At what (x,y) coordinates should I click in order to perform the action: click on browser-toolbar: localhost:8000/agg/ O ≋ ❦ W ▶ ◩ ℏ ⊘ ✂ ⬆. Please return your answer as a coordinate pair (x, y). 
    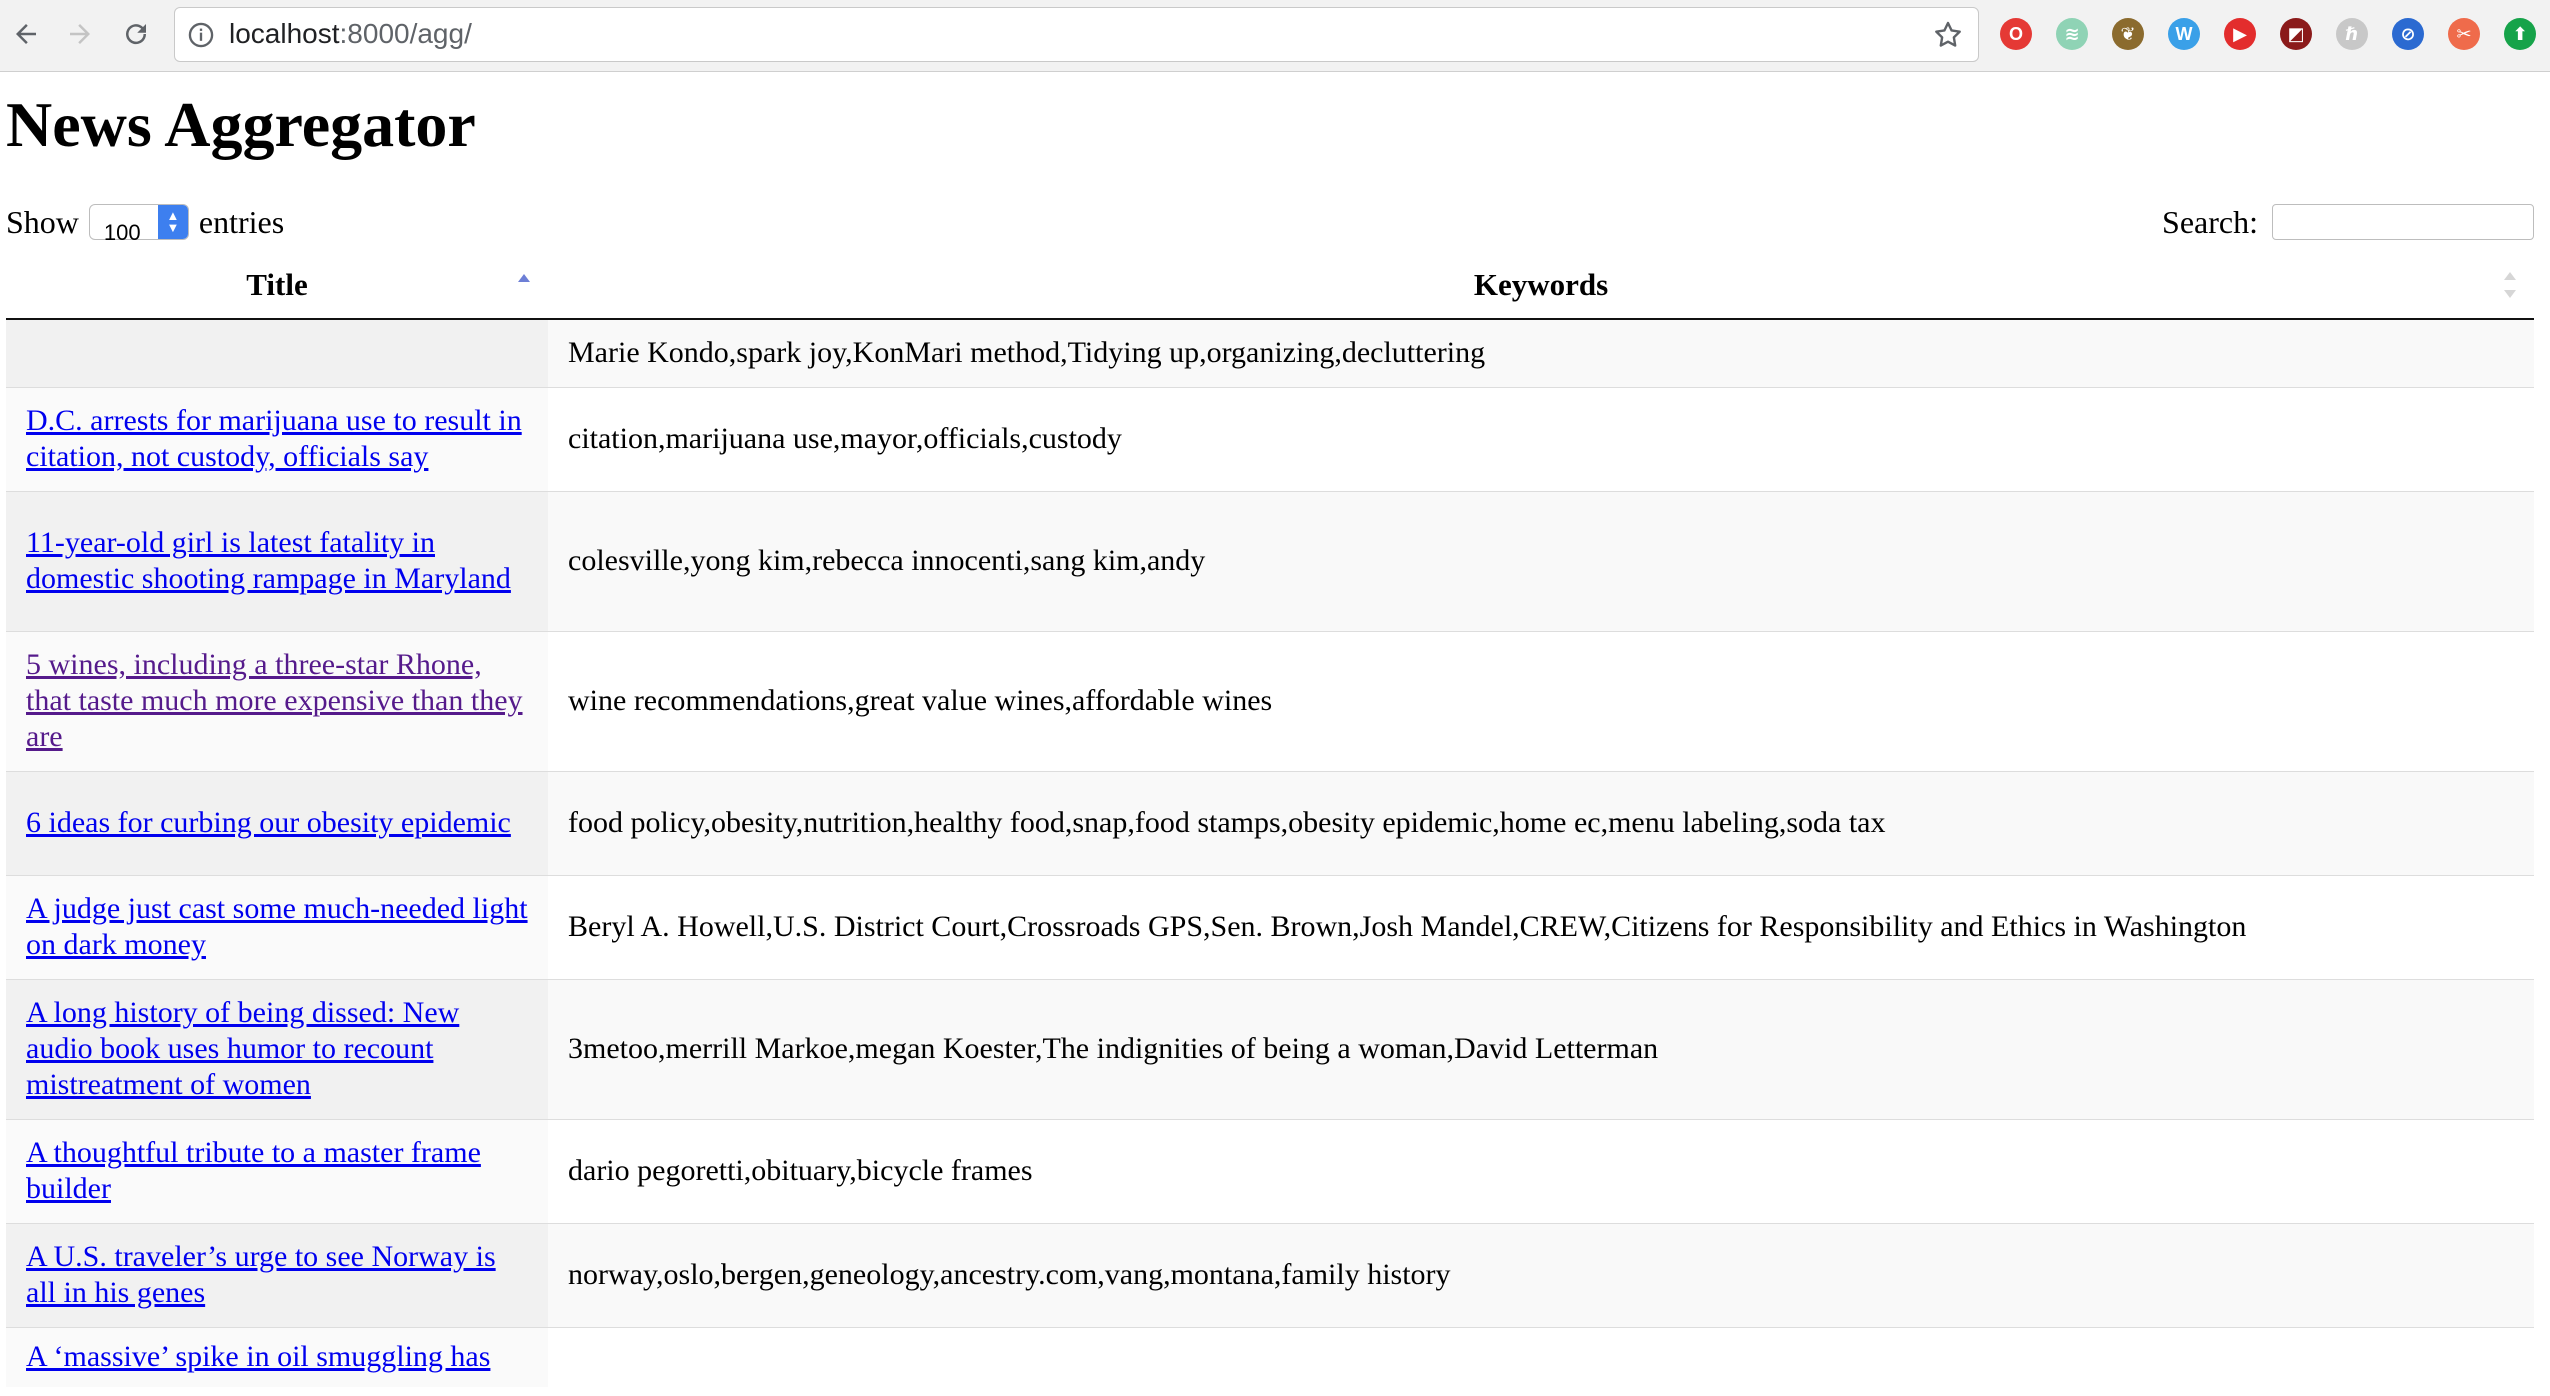
    Looking at the image, I should click on (1275, 36).